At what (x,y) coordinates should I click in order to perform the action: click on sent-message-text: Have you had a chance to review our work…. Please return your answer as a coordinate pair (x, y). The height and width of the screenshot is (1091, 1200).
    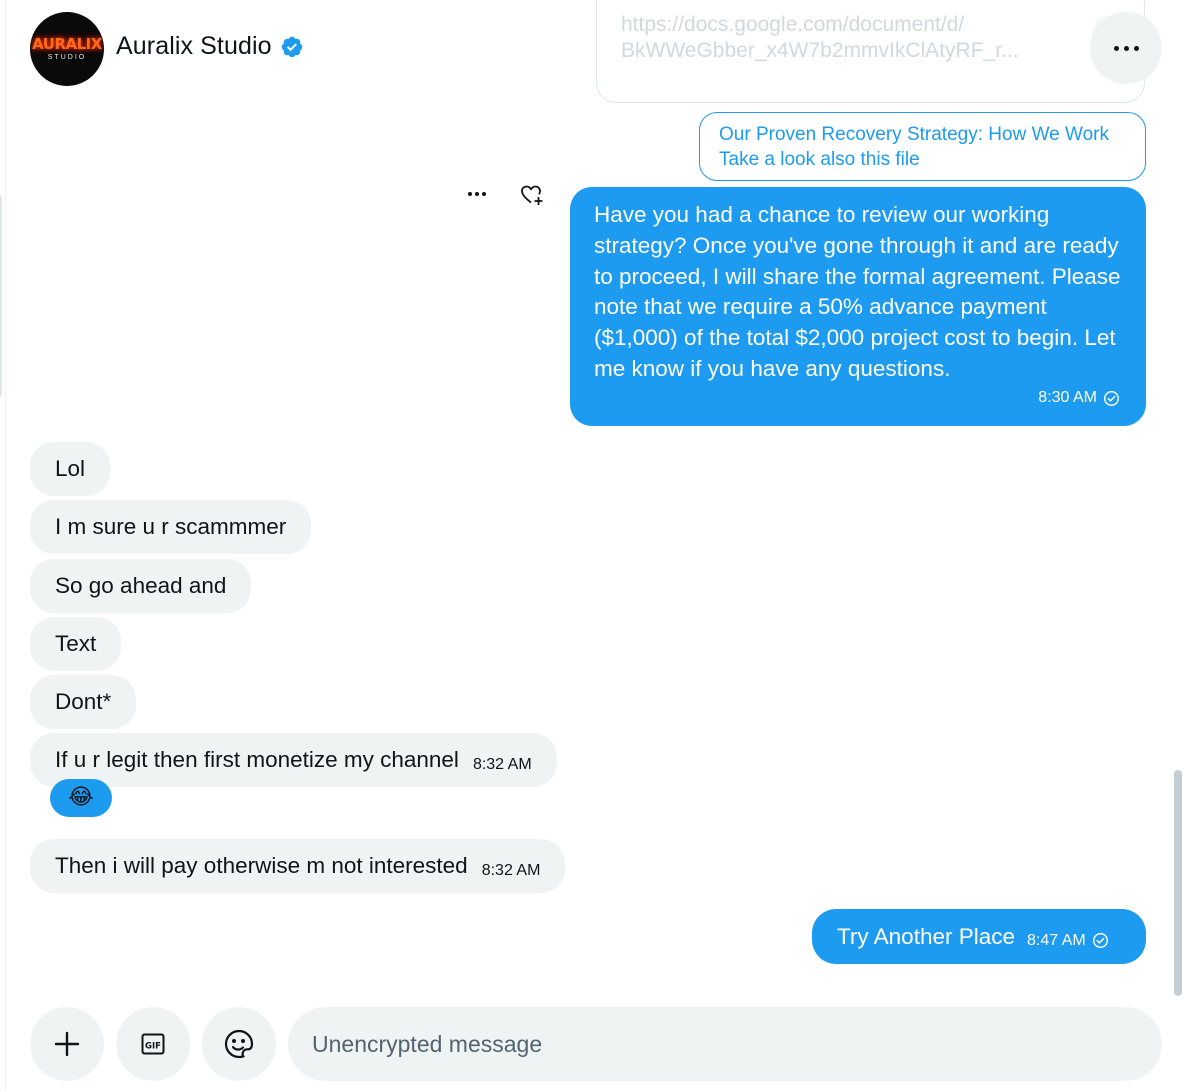
    Looking at the image, I should click on (857, 291).